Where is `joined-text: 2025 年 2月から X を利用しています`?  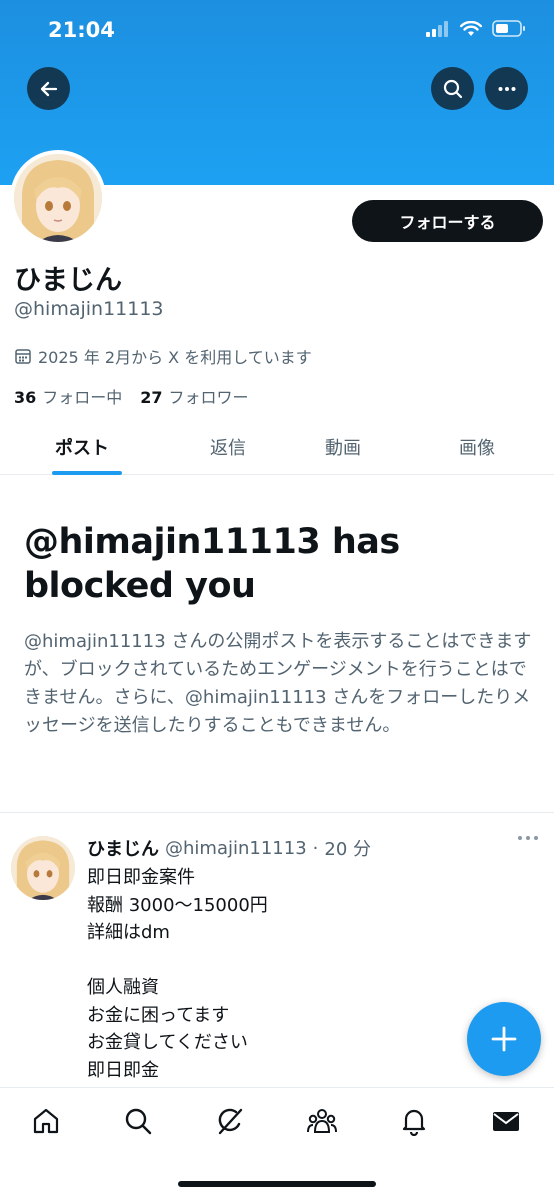
joined-text: 2025 年 2月から X を利用しています is located at coordinates (175, 357).